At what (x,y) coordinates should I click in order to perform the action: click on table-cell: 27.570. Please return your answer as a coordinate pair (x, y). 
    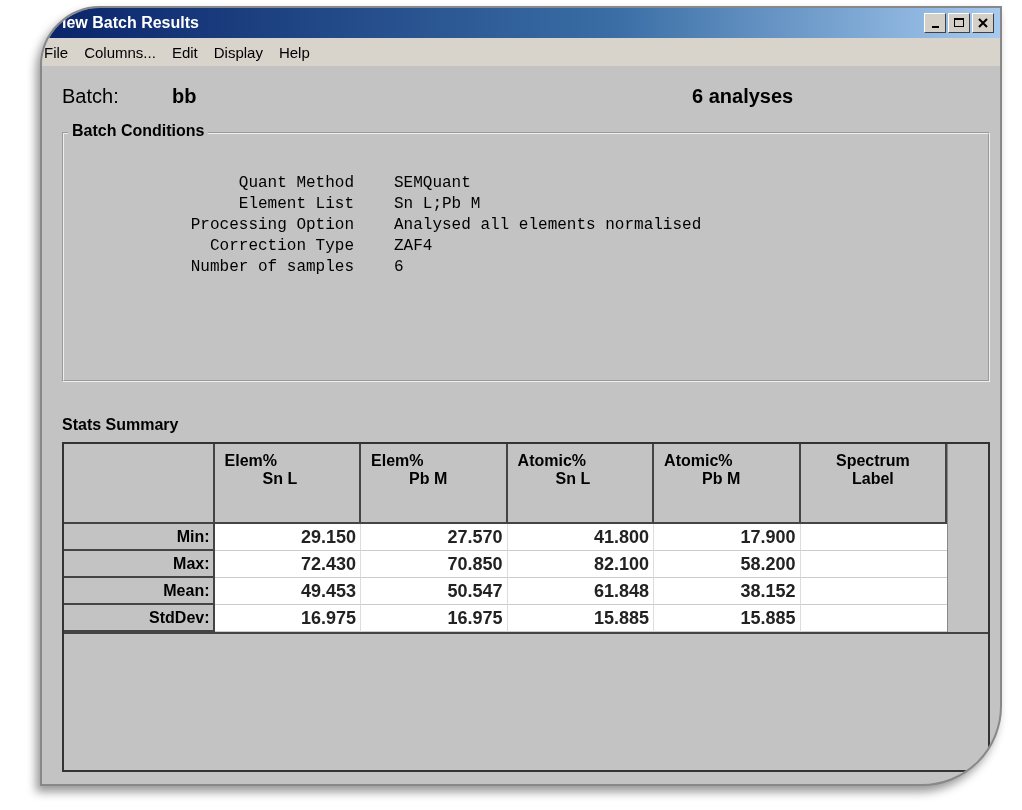
    Looking at the image, I should click on (434, 537).